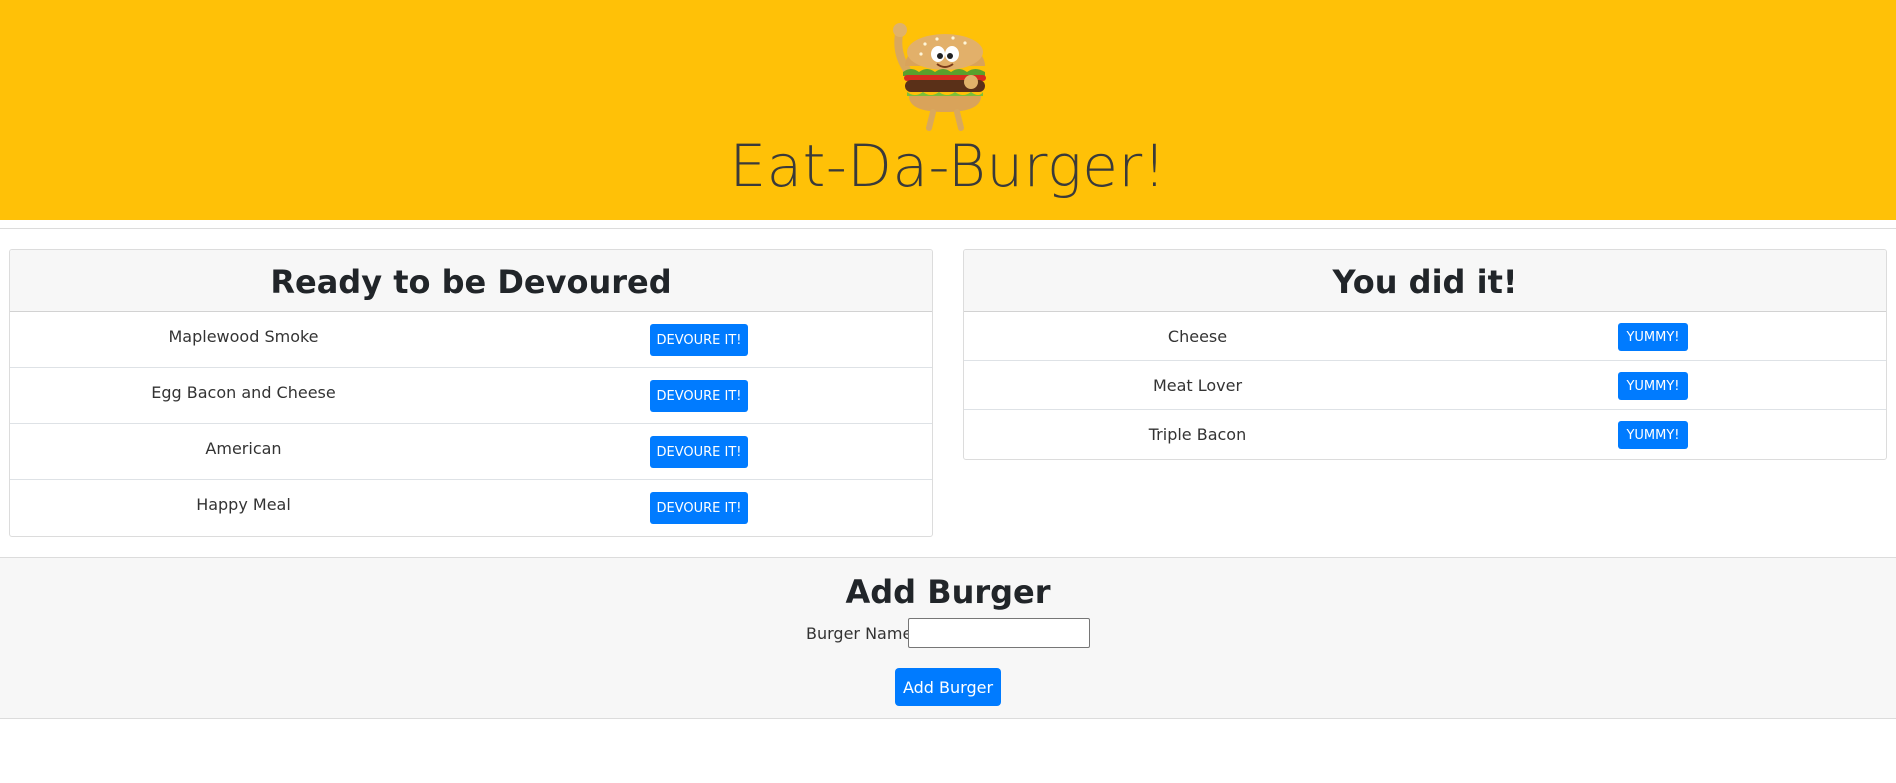 The width and height of the screenshot is (1896, 783). What do you see at coordinates (1197, 336) in the screenshot?
I see `burger-name: Cheese` at bounding box center [1197, 336].